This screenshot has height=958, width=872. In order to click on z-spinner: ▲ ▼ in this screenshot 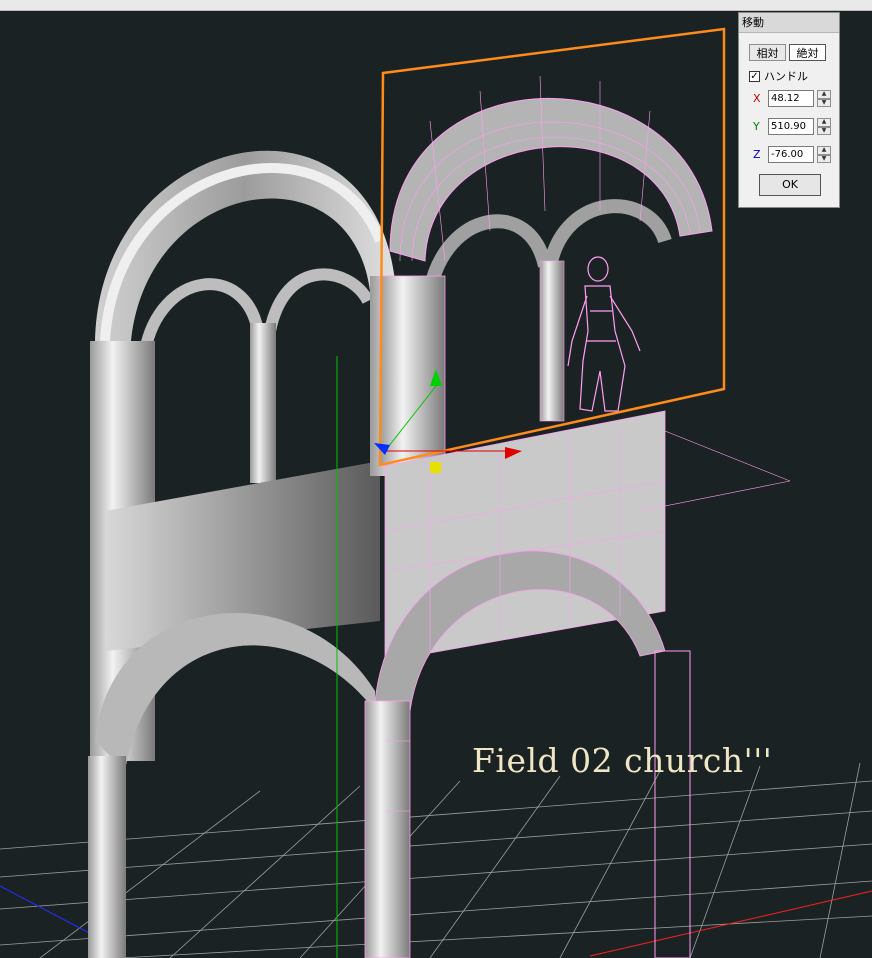, I will do `click(824, 154)`.